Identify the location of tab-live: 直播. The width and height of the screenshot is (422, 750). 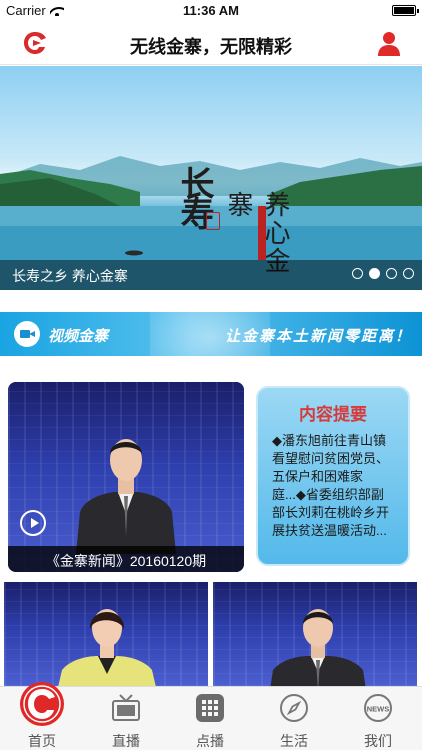
(126, 718).